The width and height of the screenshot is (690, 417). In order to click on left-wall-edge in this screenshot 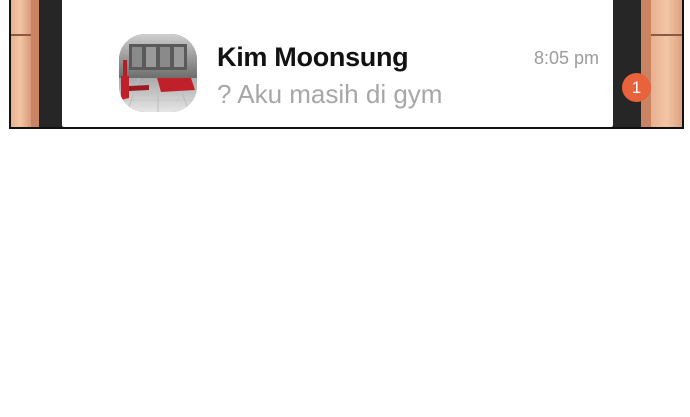, I will do `click(35, 63)`.